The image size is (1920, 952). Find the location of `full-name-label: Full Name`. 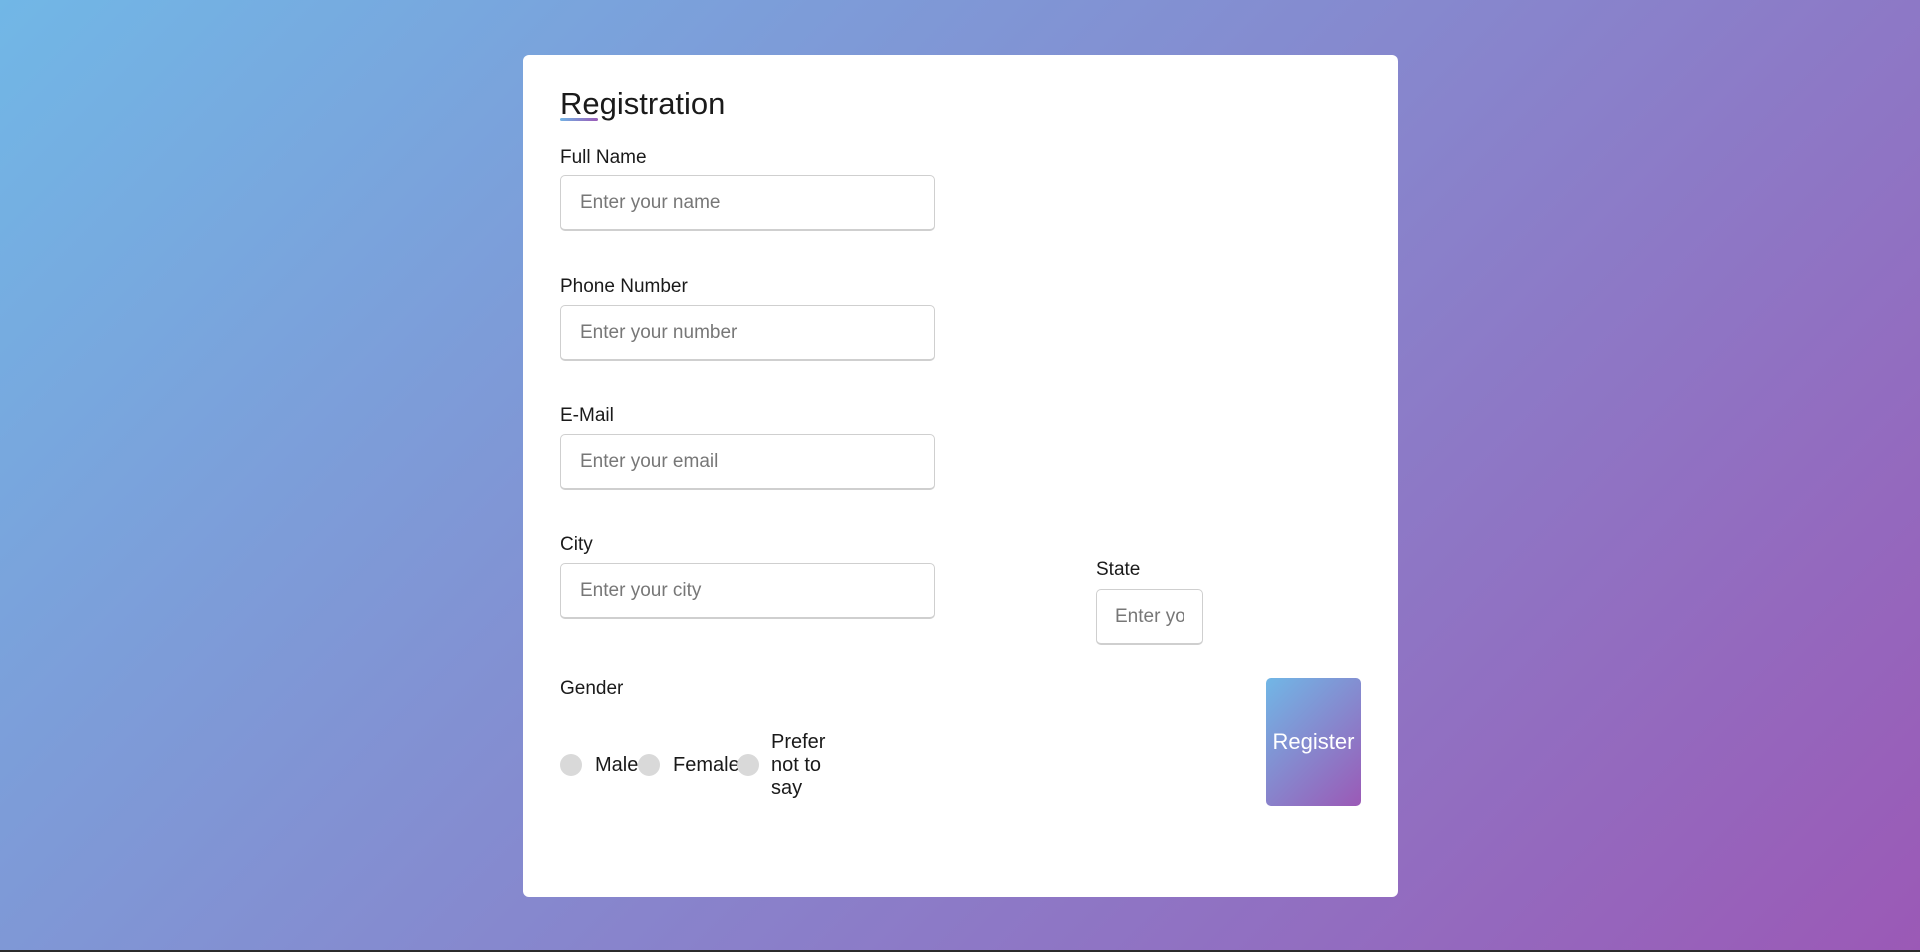

full-name-label: Full Name is located at coordinates (603, 157).